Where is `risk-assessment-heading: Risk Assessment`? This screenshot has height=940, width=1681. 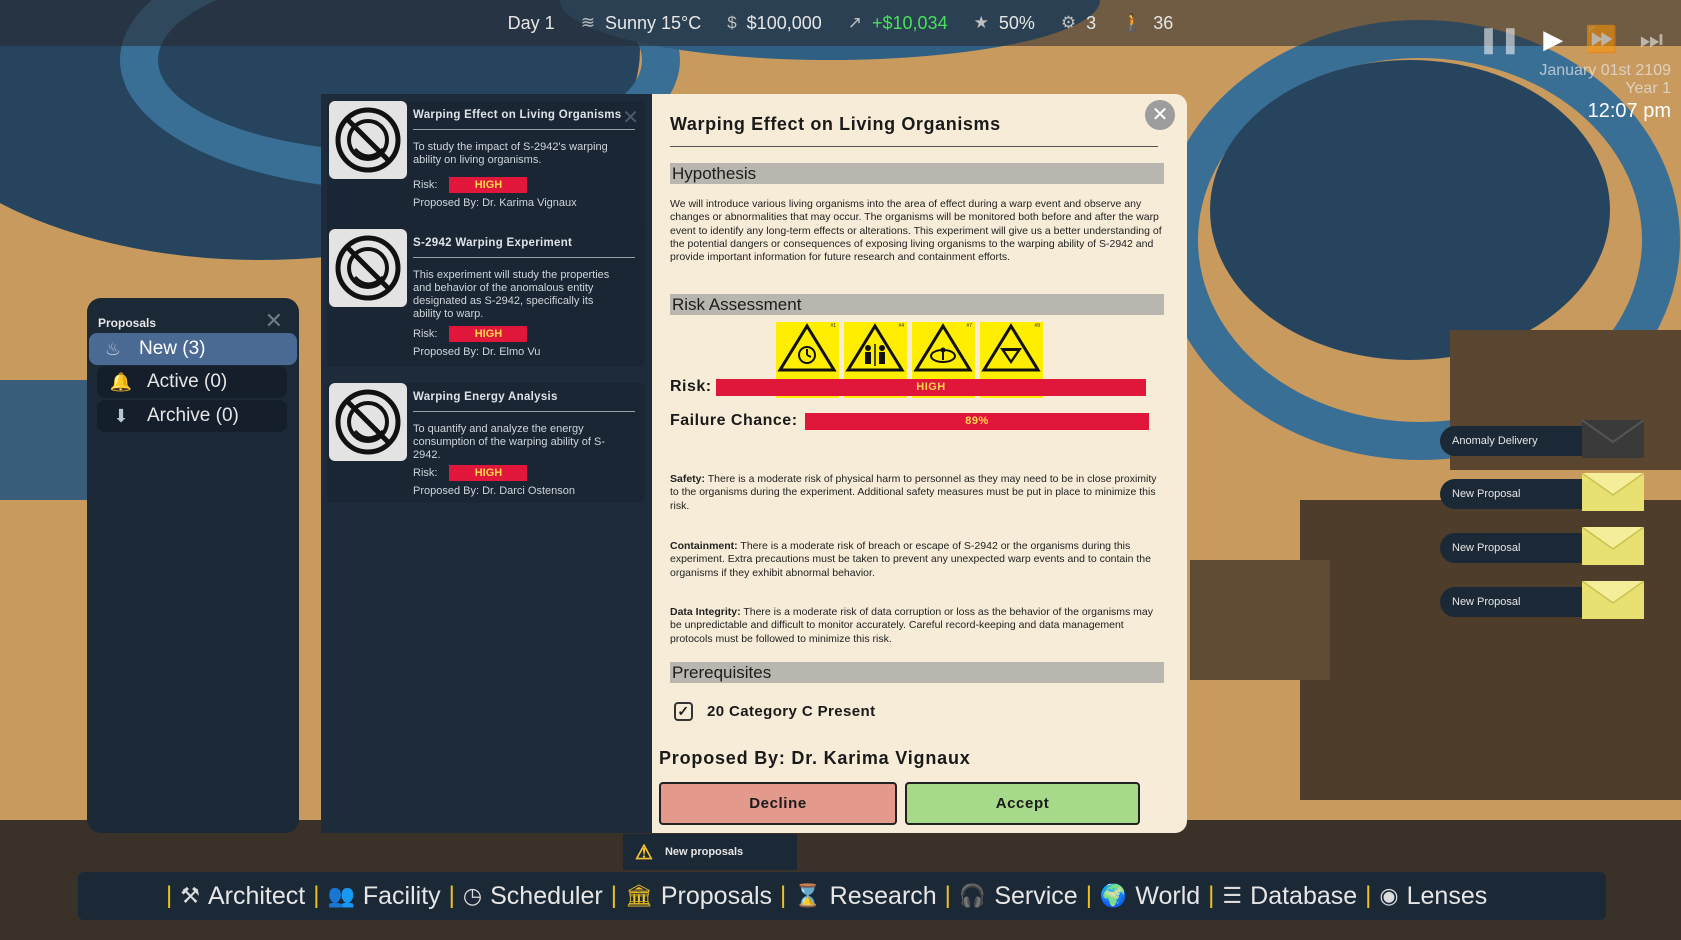 risk-assessment-heading: Risk Assessment is located at coordinates (917, 304).